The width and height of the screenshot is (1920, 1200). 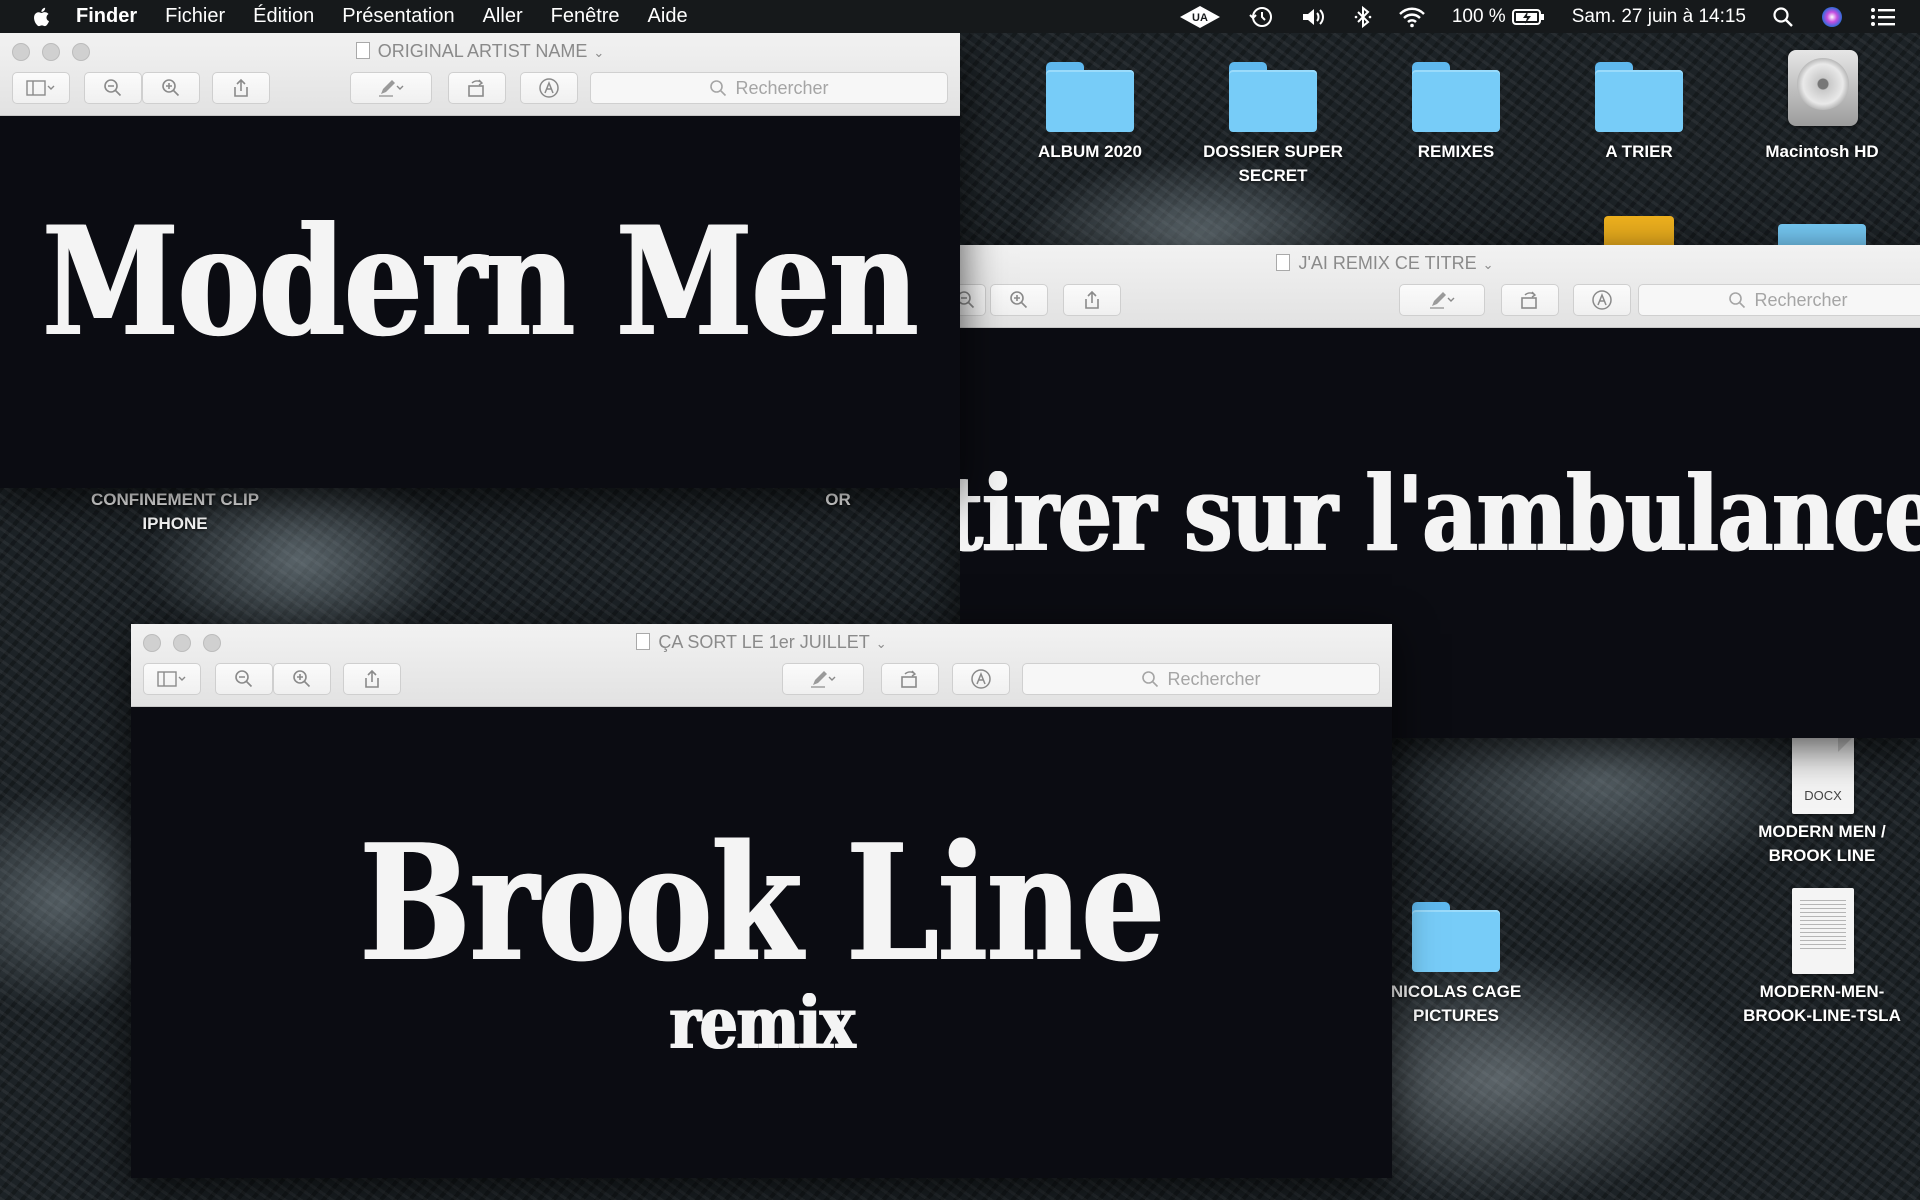 I want to click on desktop-file-modern-men-brook-line: DOCX MODERN MEN / BROOK LINE, so click(x=1822, y=802).